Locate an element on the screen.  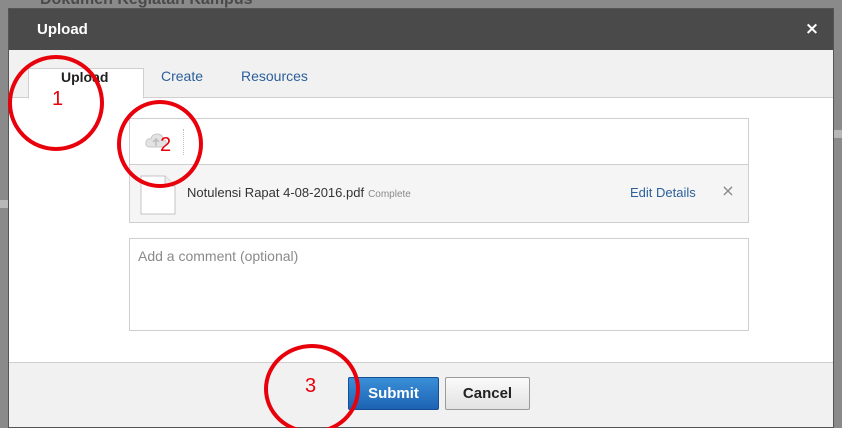
annotation-number-3: 3 is located at coordinates (311, 386).